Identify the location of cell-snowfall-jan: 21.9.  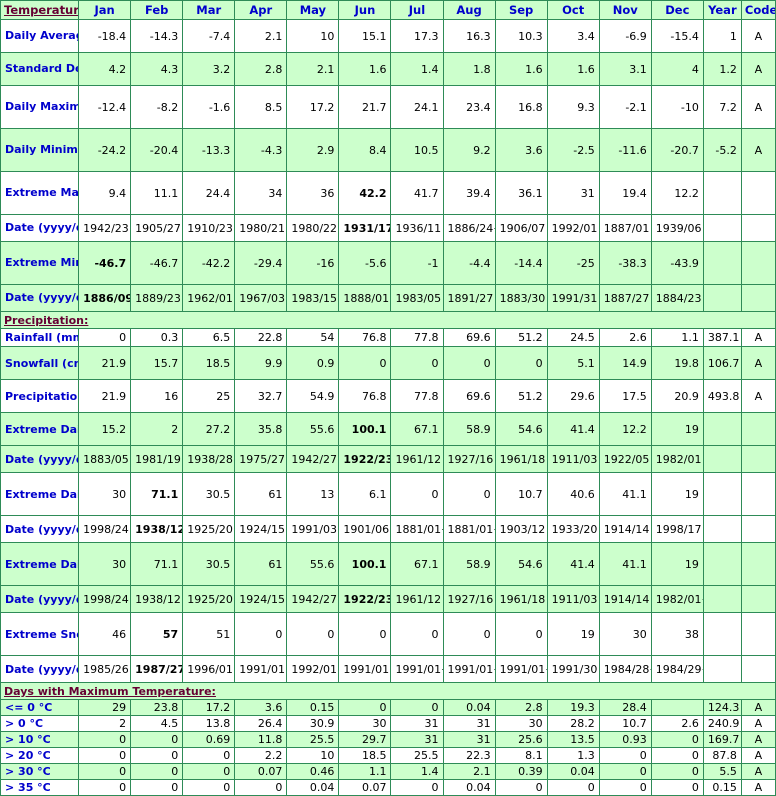
(105, 363).